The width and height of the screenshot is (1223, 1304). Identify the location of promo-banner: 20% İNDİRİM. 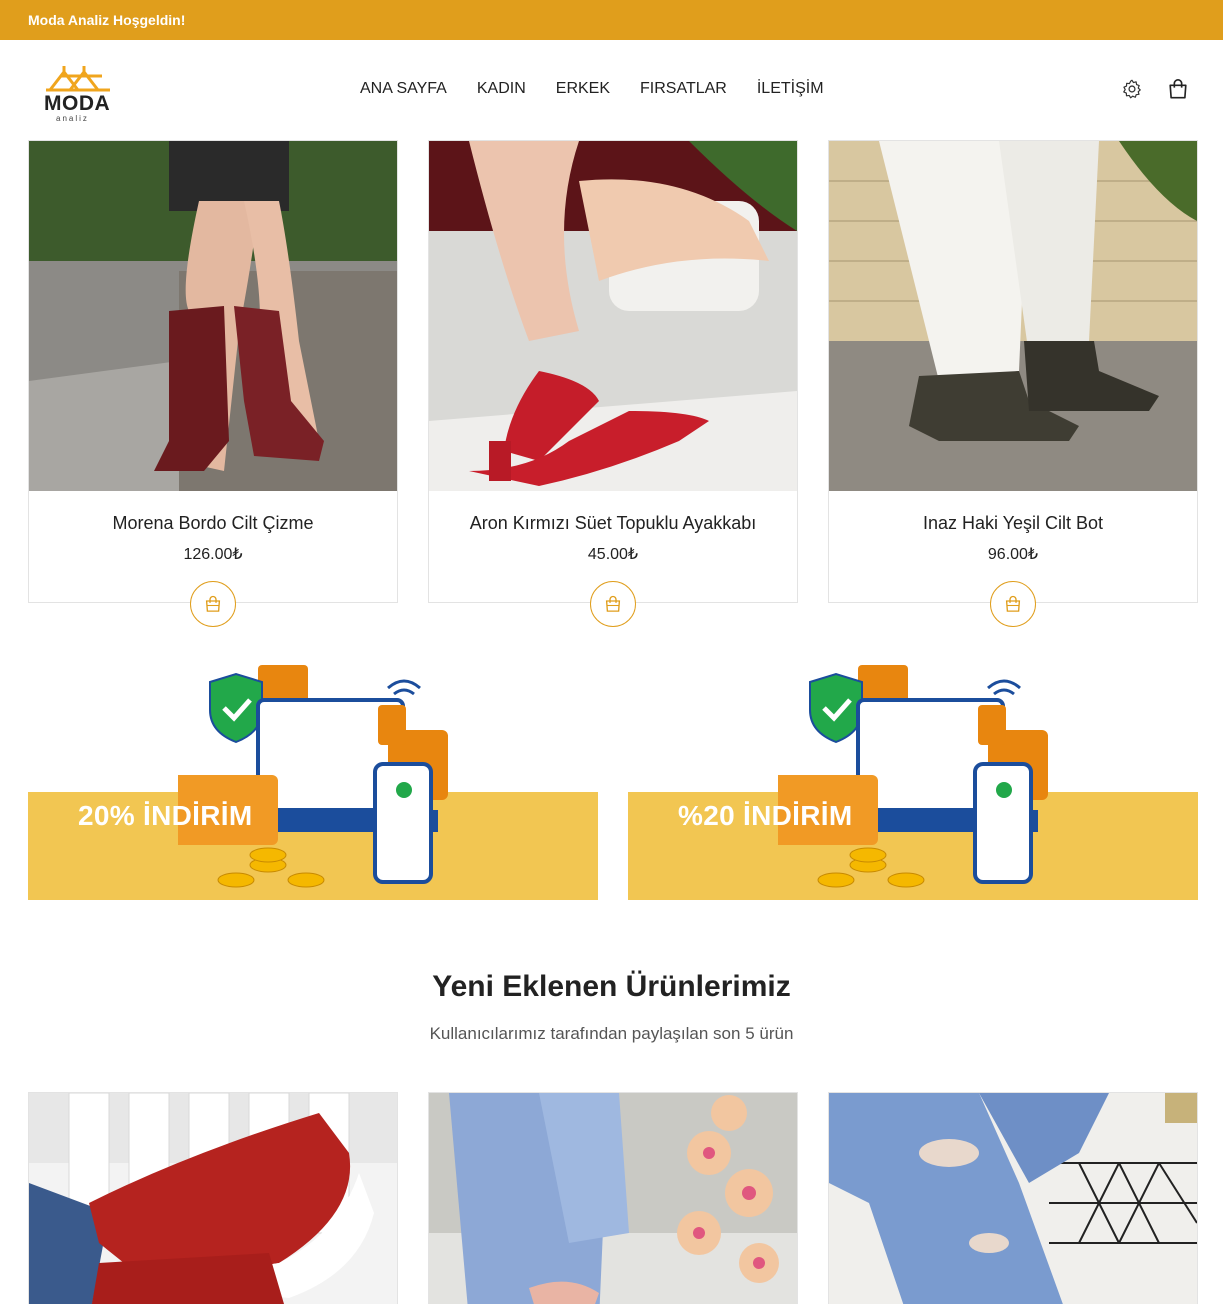
(313, 780).